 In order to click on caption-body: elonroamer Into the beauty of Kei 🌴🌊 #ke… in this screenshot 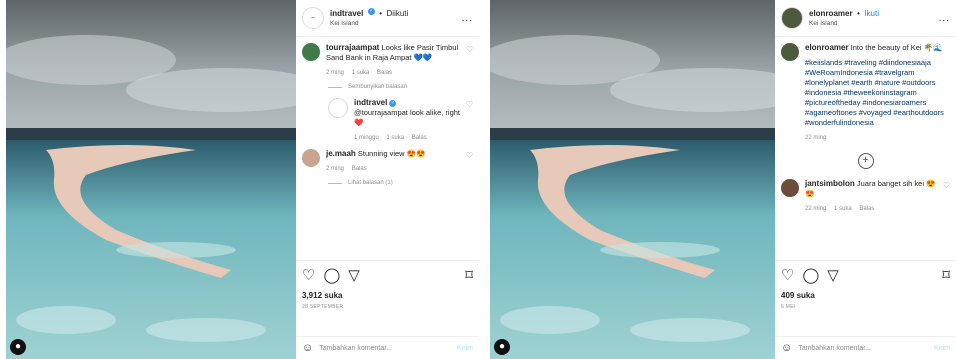, I will do `click(877, 93)`.